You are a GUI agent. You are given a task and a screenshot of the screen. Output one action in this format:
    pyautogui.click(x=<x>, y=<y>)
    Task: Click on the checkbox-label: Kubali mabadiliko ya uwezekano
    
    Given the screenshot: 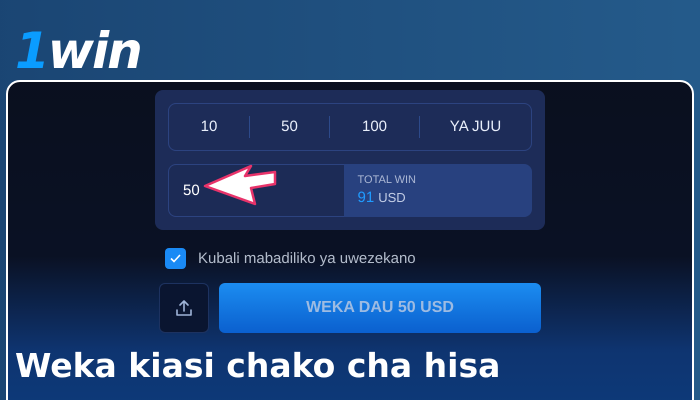 What is the action you would take?
    pyautogui.click(x=307, y=258)
    